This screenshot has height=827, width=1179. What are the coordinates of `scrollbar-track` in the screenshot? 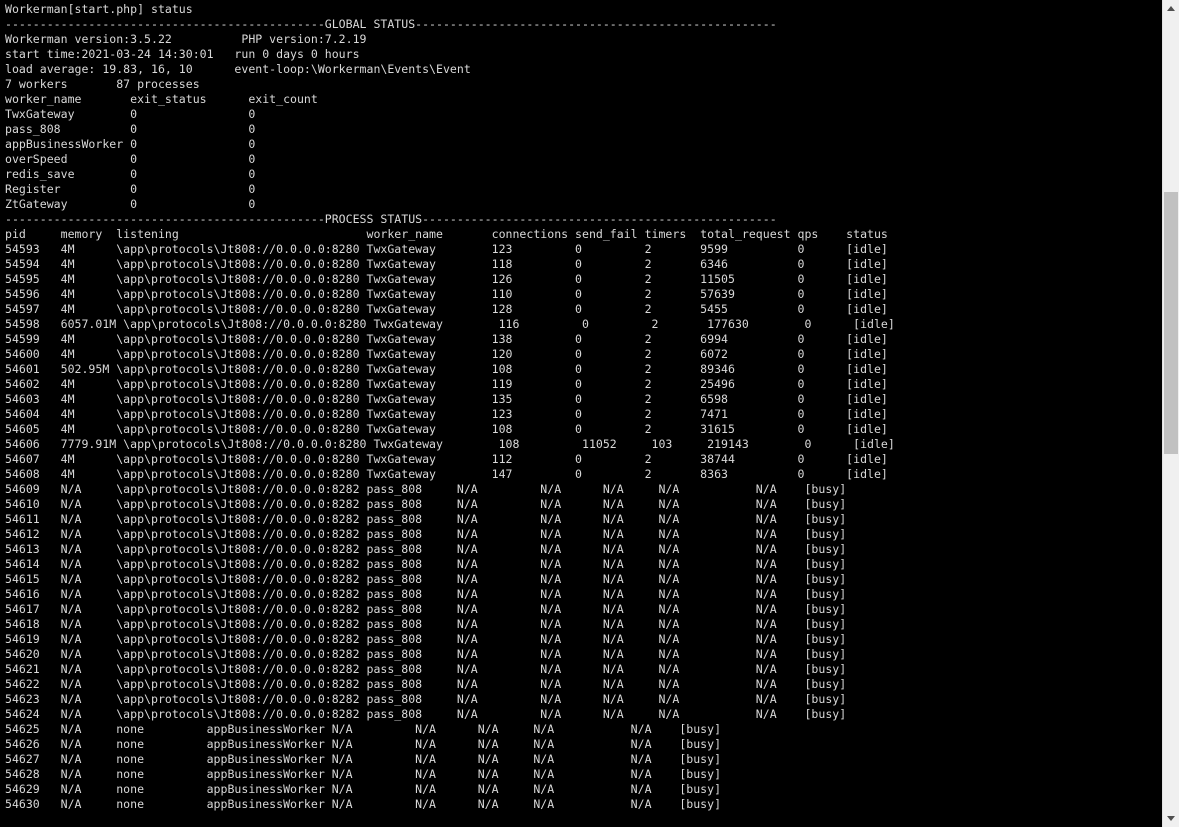 It's located at (1171, 413).